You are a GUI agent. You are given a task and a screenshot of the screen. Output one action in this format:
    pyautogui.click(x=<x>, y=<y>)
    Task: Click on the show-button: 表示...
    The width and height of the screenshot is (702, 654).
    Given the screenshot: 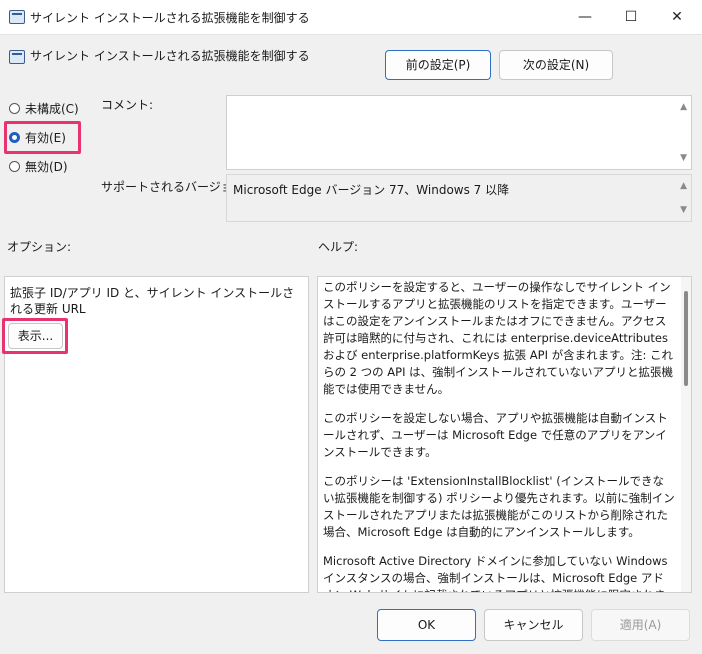 What is the action you would take?
    pyautogui.click(x=35, y=336)
    